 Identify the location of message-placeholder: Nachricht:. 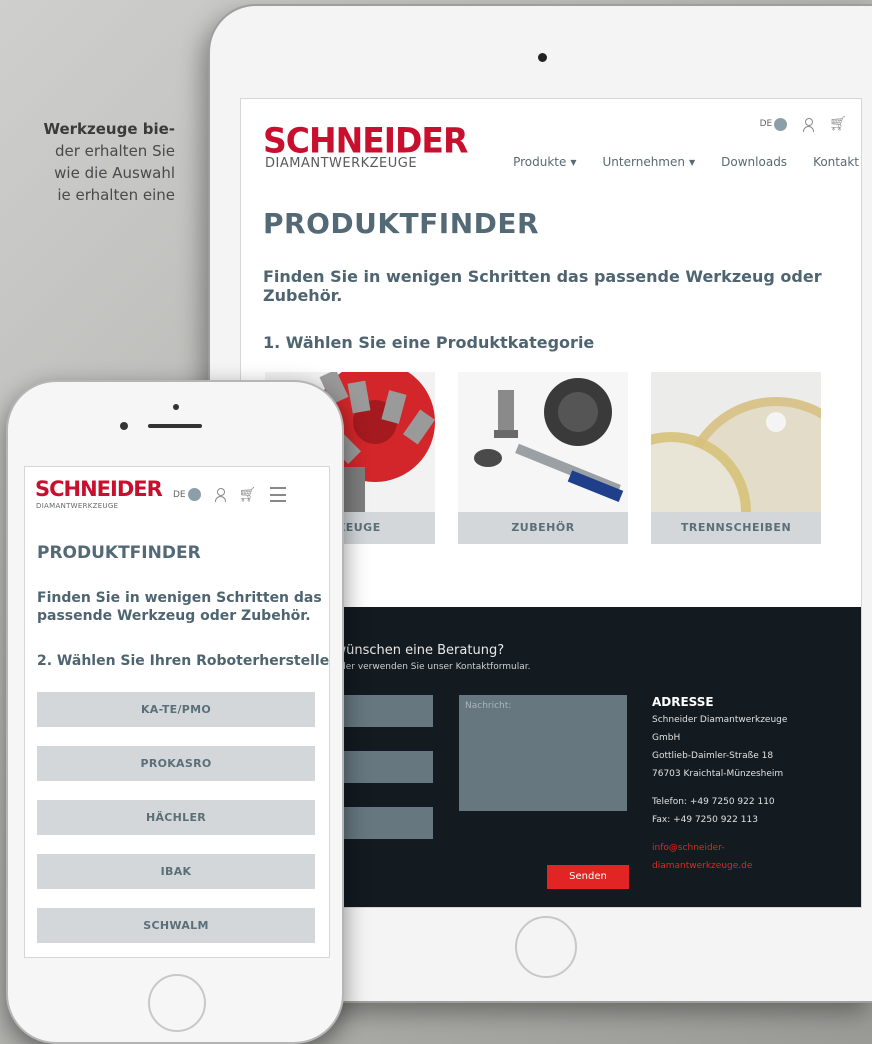
(488, 706).